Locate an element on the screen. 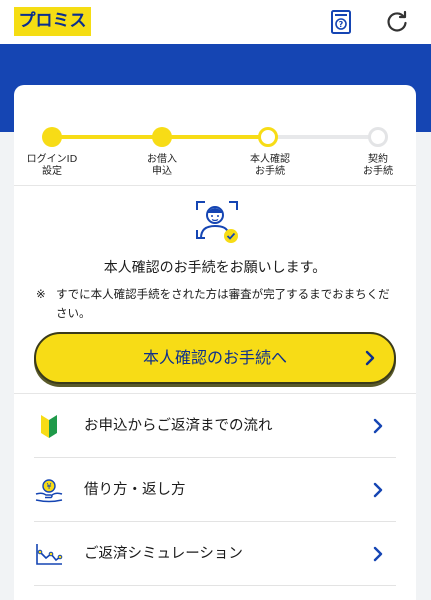  line-chart-icon is located at coordinates (49, 554).